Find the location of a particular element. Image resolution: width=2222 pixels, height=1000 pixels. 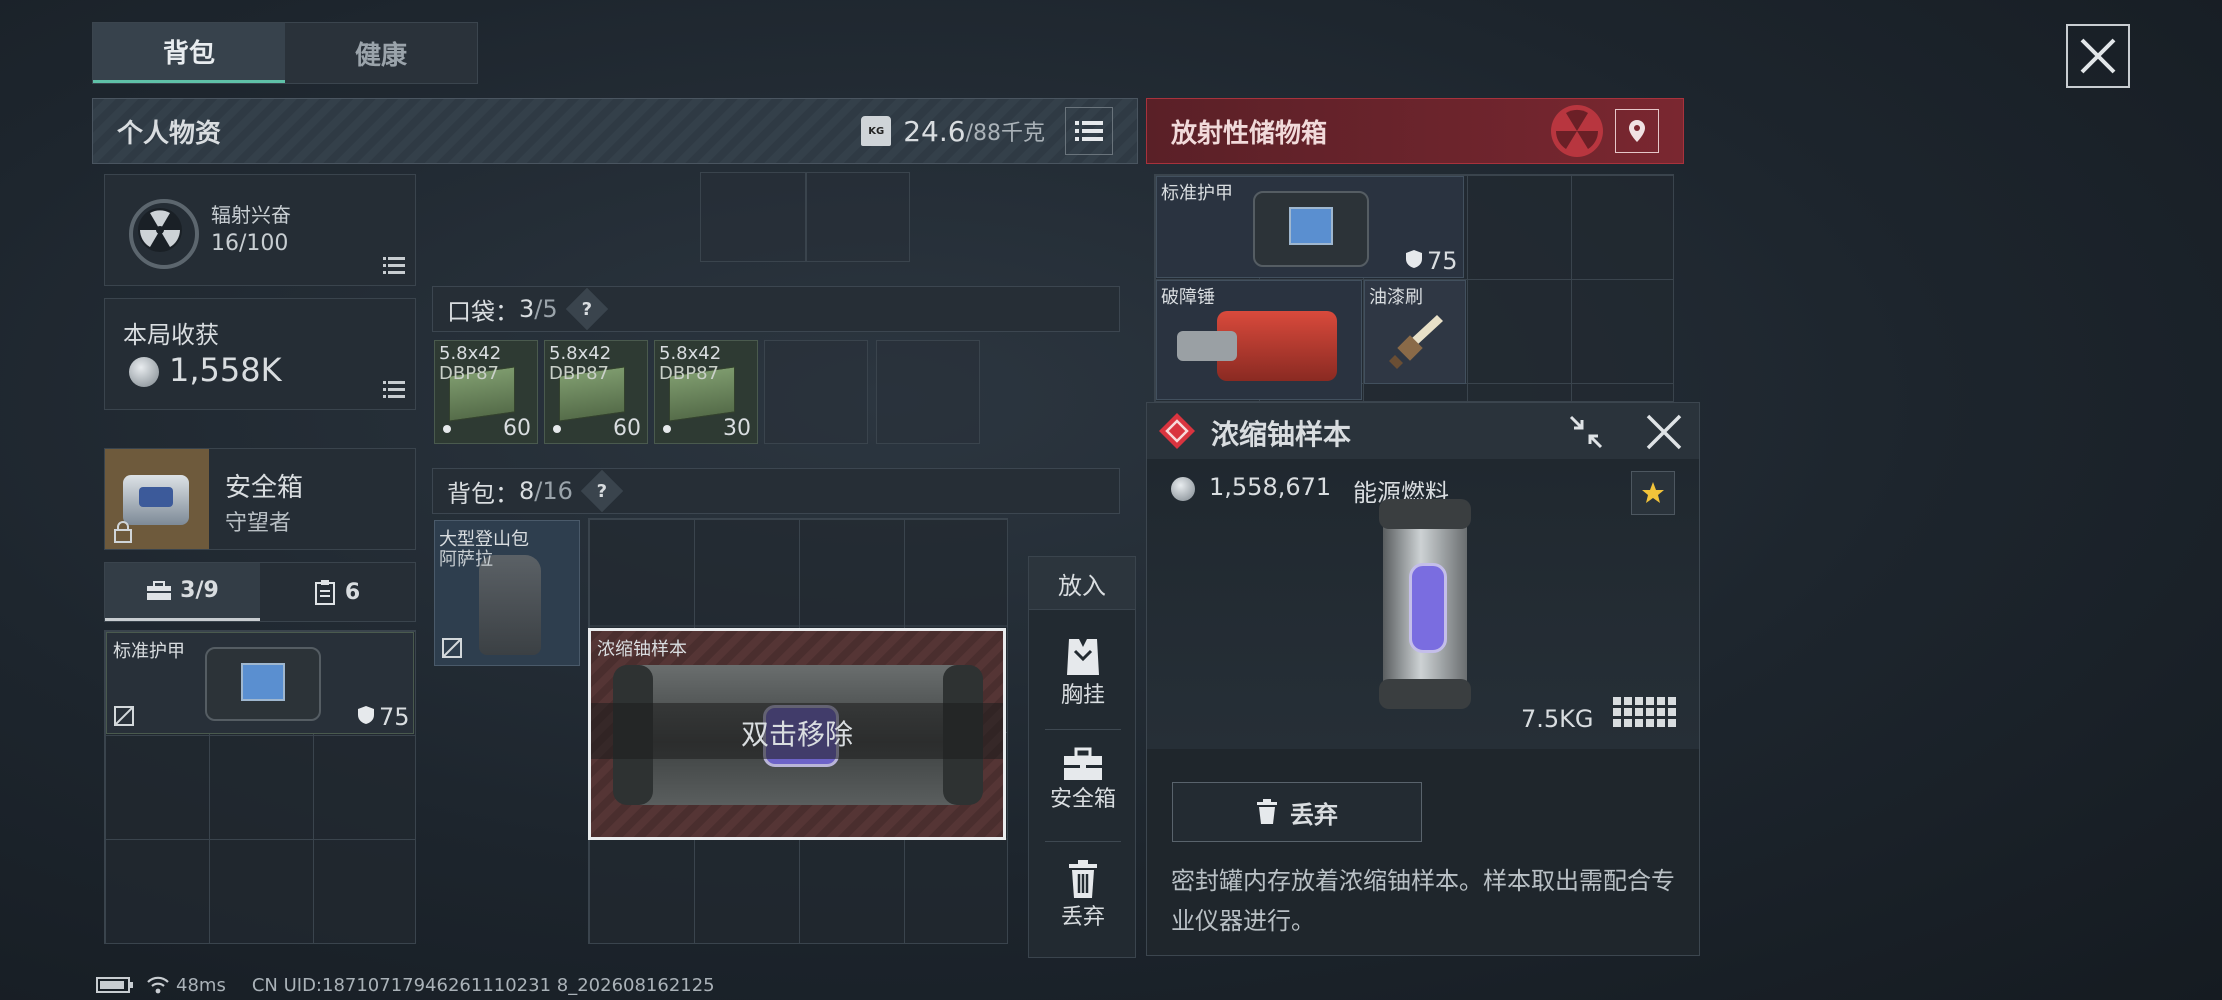

top-tabs: 背包 健康 is located at coordinates (285, 53).